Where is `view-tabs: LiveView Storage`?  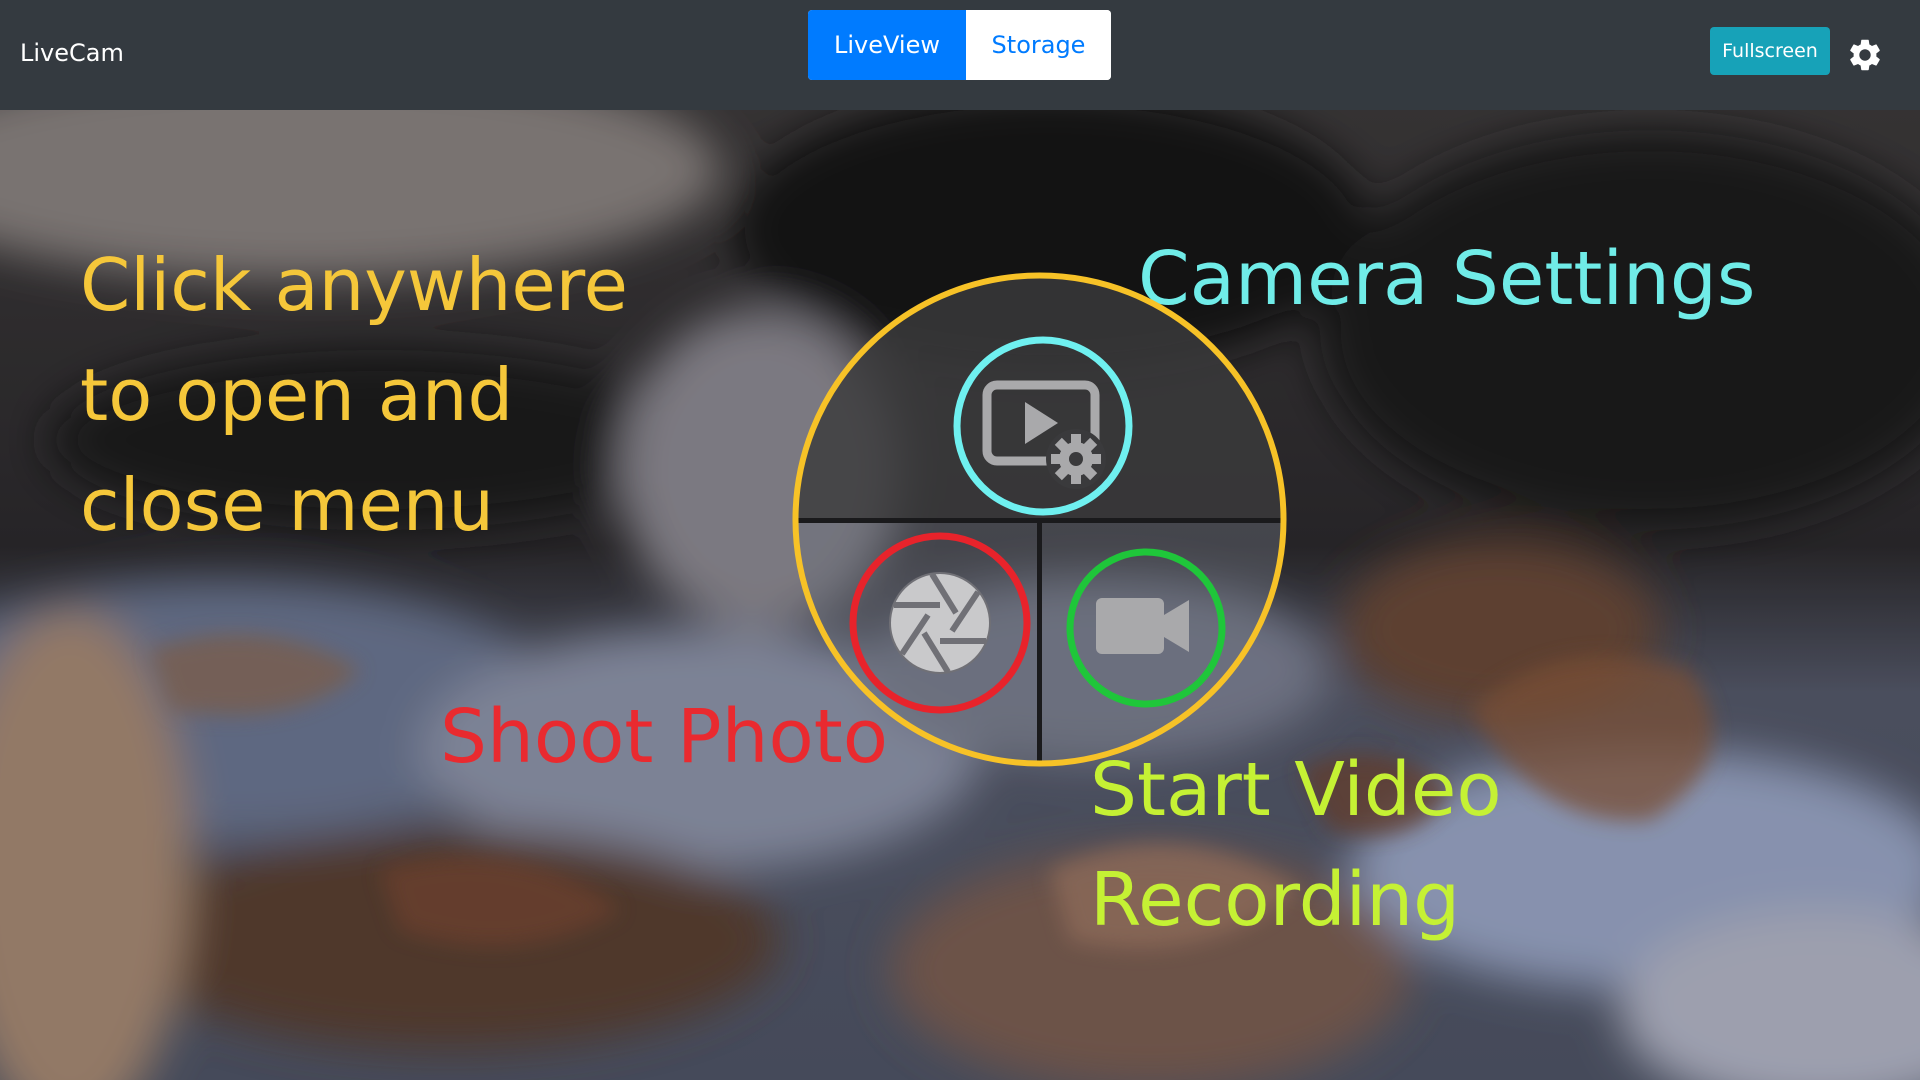 view-tabs: LiveView Storage is located at coordinates (959, 45).